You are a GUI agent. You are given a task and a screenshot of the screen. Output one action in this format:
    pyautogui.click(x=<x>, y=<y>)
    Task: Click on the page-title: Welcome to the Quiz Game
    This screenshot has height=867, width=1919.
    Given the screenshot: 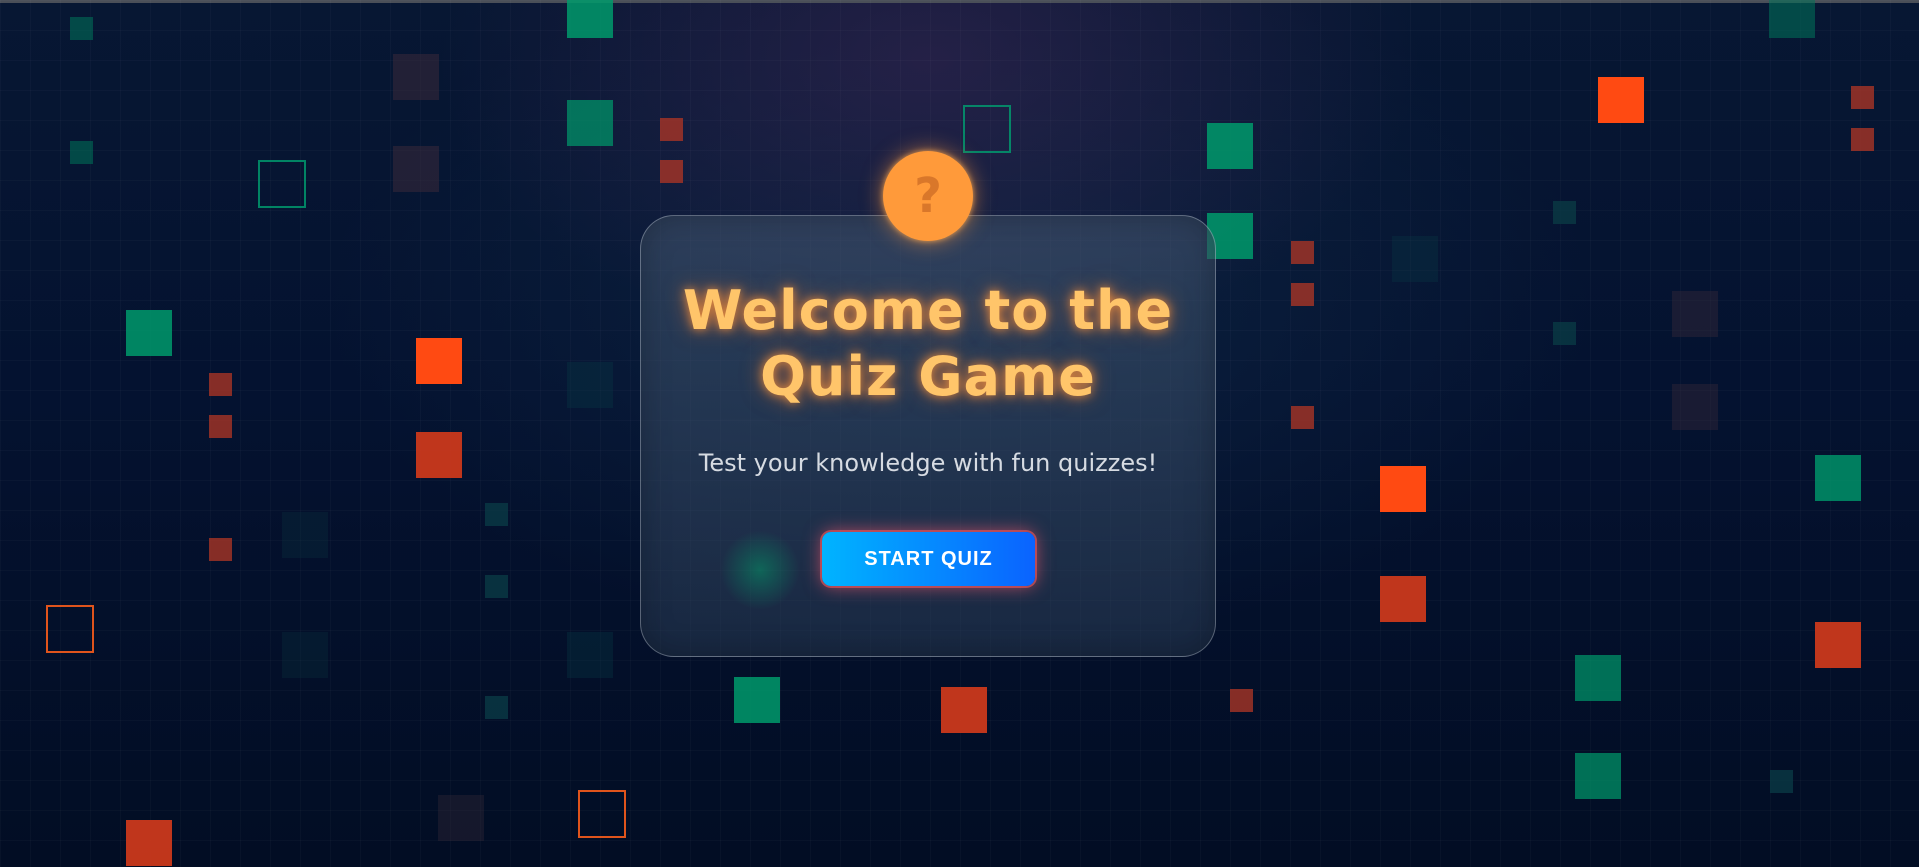 What is the action you would take?
    pyautogui.click(x=928, y=344)
    